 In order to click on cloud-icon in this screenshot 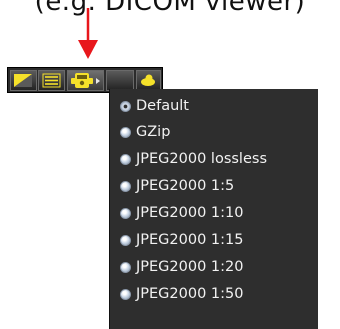, I will do `click(148, 80)`.